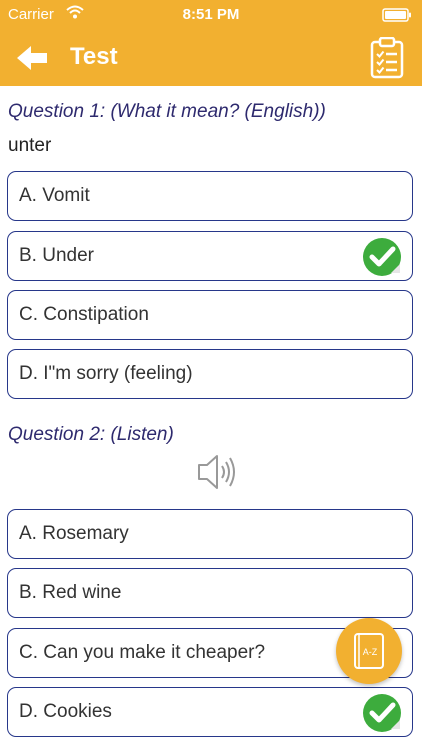 This screenshot has height=750, width=422. What do you see at coordinates (106, 373) in the screenshot?
I see `option-text: D. I"m sorry (feeling)` at bounding box center [106, 373].